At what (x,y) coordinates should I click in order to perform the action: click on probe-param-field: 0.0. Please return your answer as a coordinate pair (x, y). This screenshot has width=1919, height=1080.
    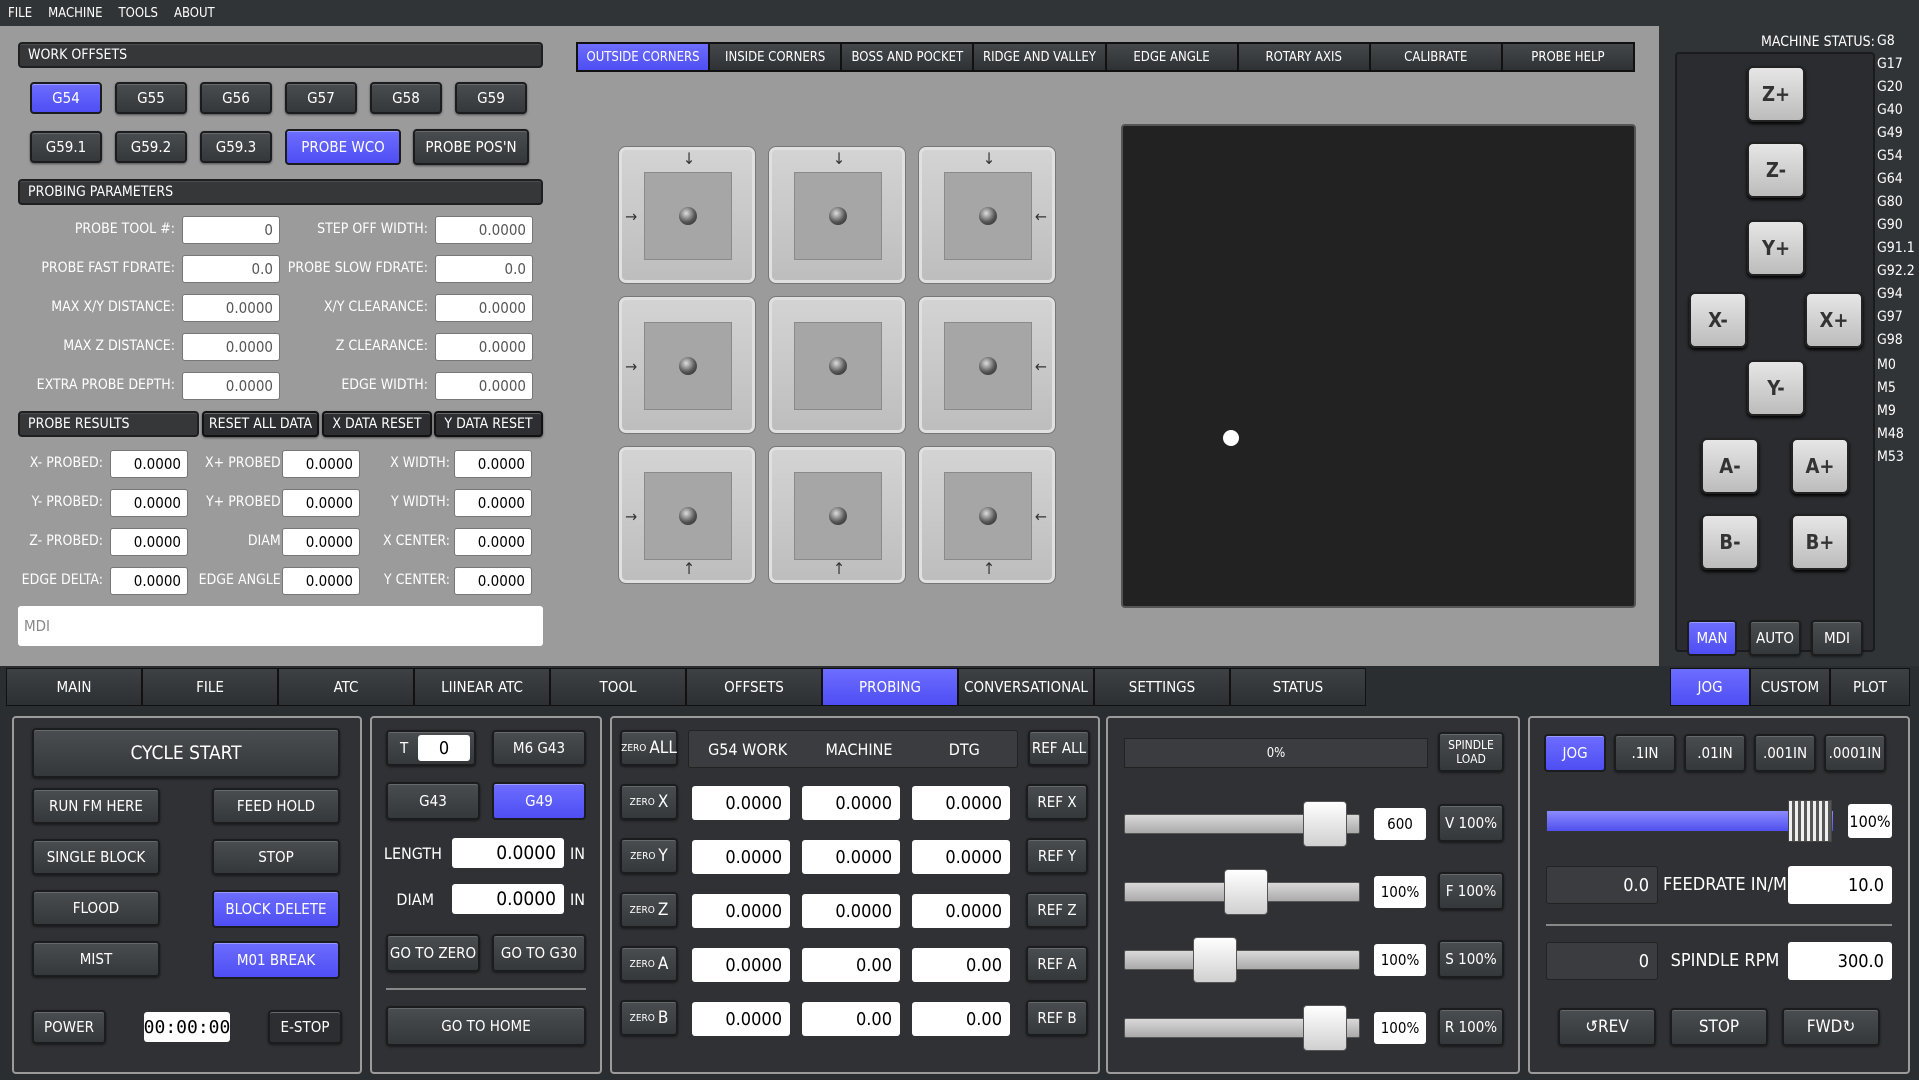
    Looking at the image, I should click on (484, 269).